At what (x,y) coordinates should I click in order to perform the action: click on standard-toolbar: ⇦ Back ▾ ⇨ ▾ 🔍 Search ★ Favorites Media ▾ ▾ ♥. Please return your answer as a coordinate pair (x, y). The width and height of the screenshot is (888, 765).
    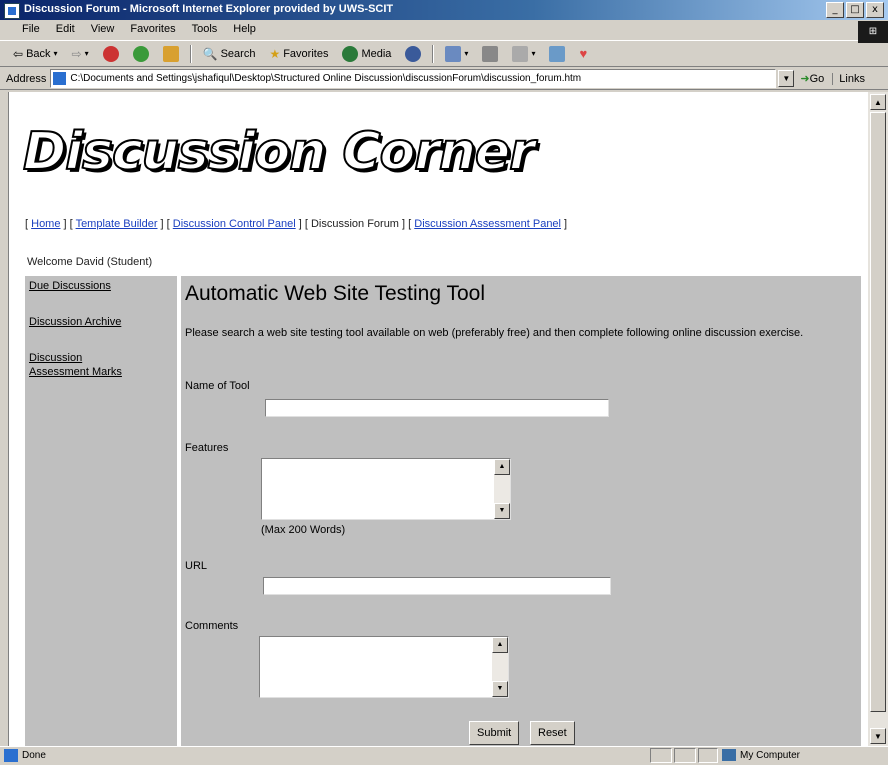
    Looking at the image, I should click on (444, 54).